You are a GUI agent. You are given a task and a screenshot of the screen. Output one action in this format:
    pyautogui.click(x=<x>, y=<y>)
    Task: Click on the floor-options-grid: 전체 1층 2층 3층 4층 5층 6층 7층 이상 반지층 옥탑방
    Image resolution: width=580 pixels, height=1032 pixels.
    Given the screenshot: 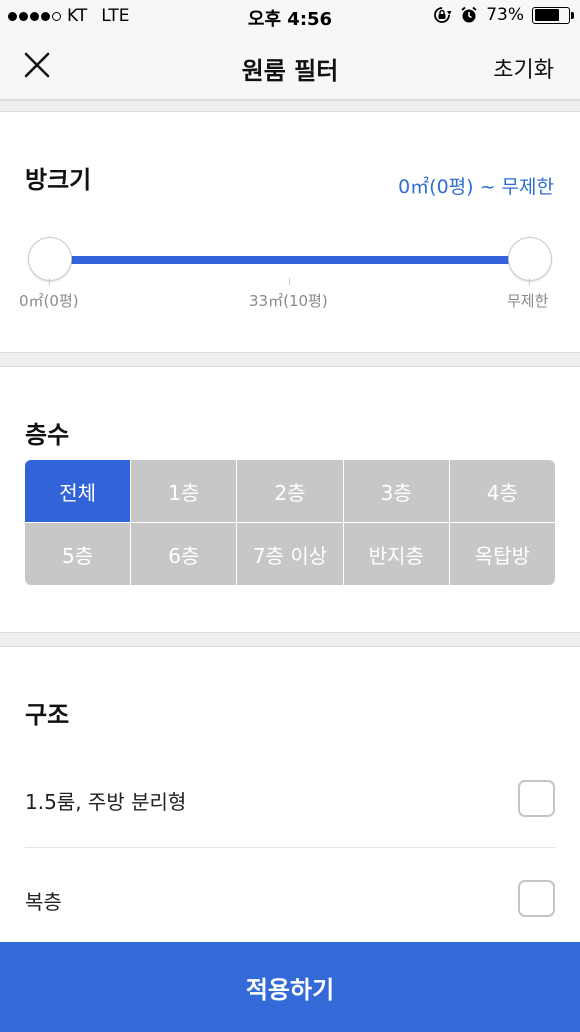 What is the action you would take?
    pyautogui.click(x=290, y=522)
    